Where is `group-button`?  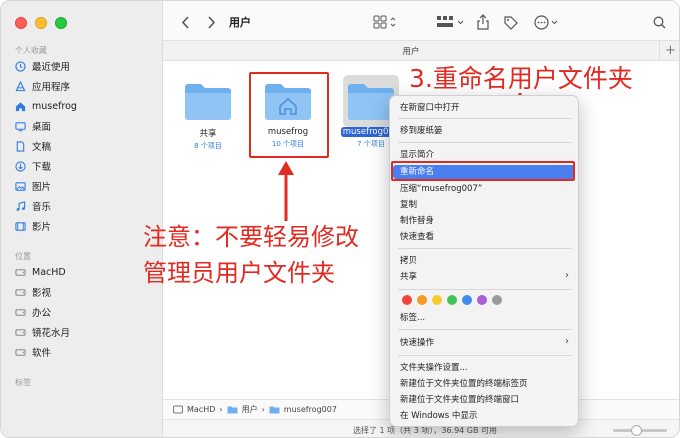 group-button is located at coordinates (451, 22).